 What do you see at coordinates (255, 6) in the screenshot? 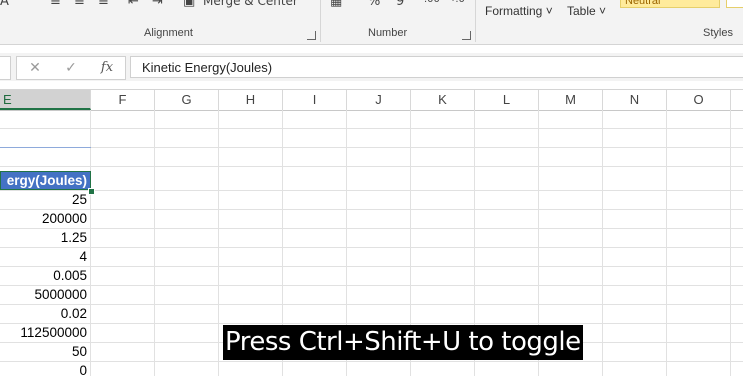
I see `merge-center-button: Merge & Center ˅` at bounding box center [255, 6].